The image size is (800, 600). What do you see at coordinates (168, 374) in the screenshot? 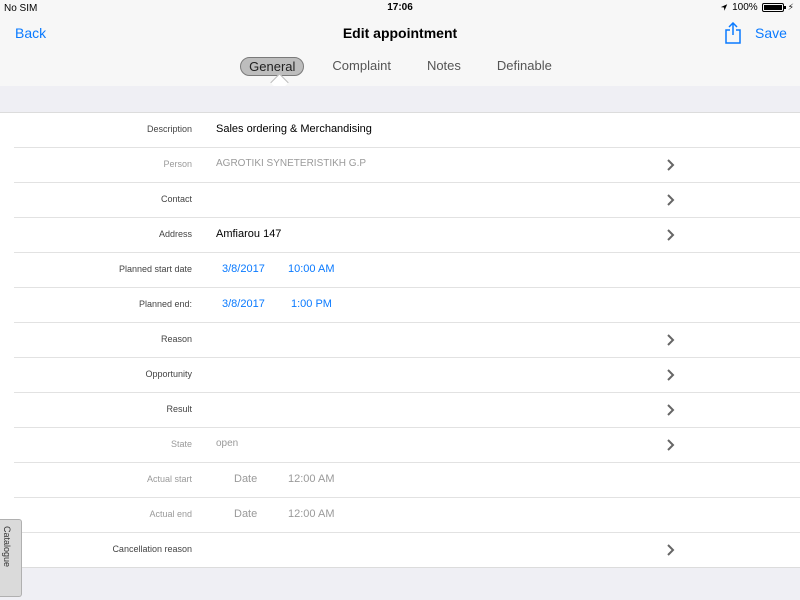
I see `opportunity-label: Opportunity` at bounding box center [168, 374].